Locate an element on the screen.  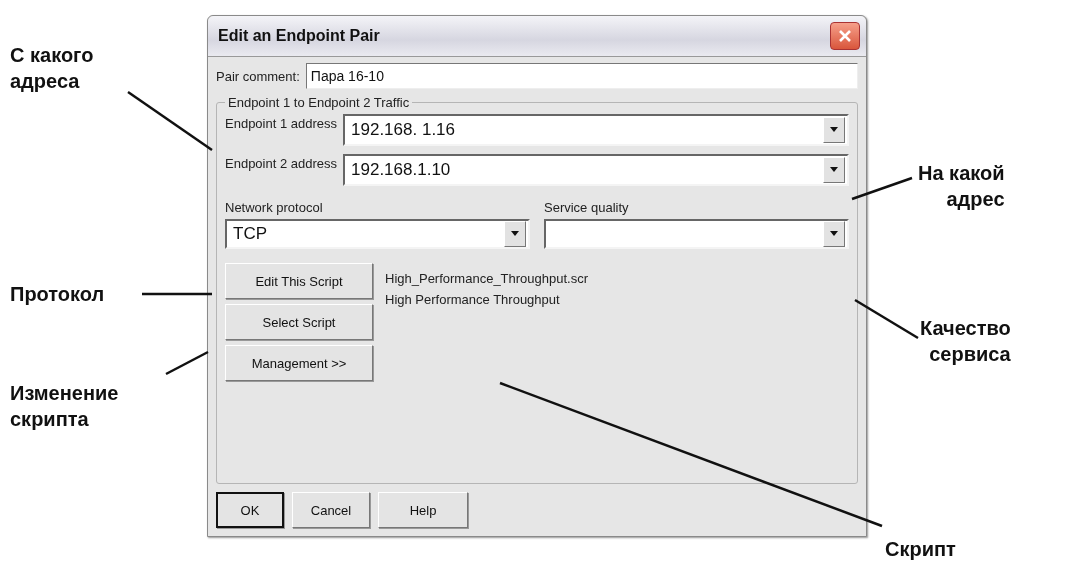
callout-label: С какого адреса is located at coordinates (52, 68).